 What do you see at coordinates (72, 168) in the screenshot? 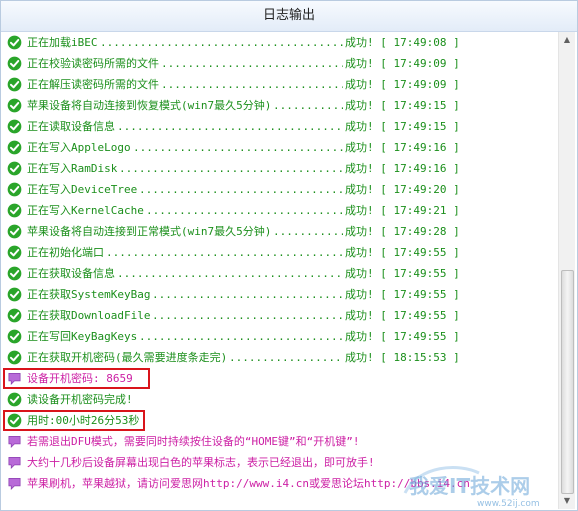
I see `log-entry-message: 正在写入RamDisk` at bounding box center [72, 168].